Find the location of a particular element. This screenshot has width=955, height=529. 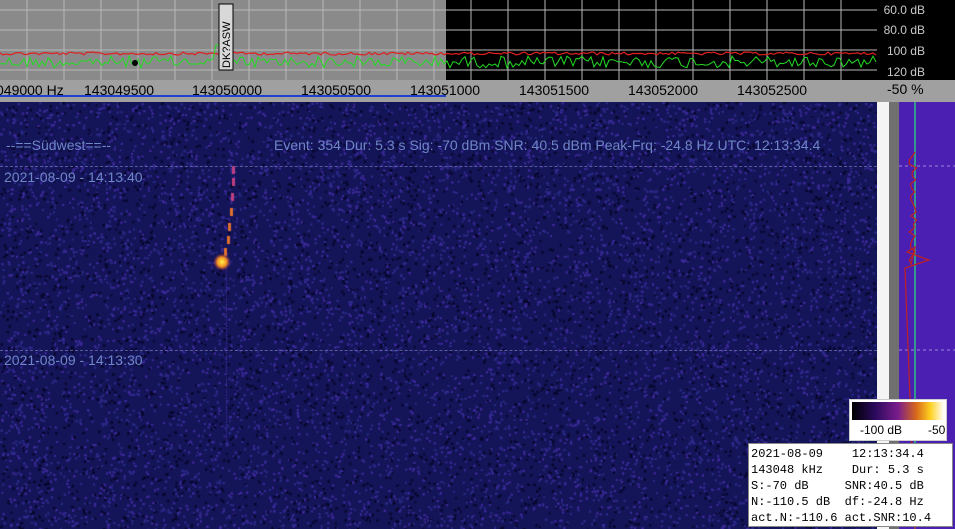

spectrum-live-trace is located at coordinates (438, 57).